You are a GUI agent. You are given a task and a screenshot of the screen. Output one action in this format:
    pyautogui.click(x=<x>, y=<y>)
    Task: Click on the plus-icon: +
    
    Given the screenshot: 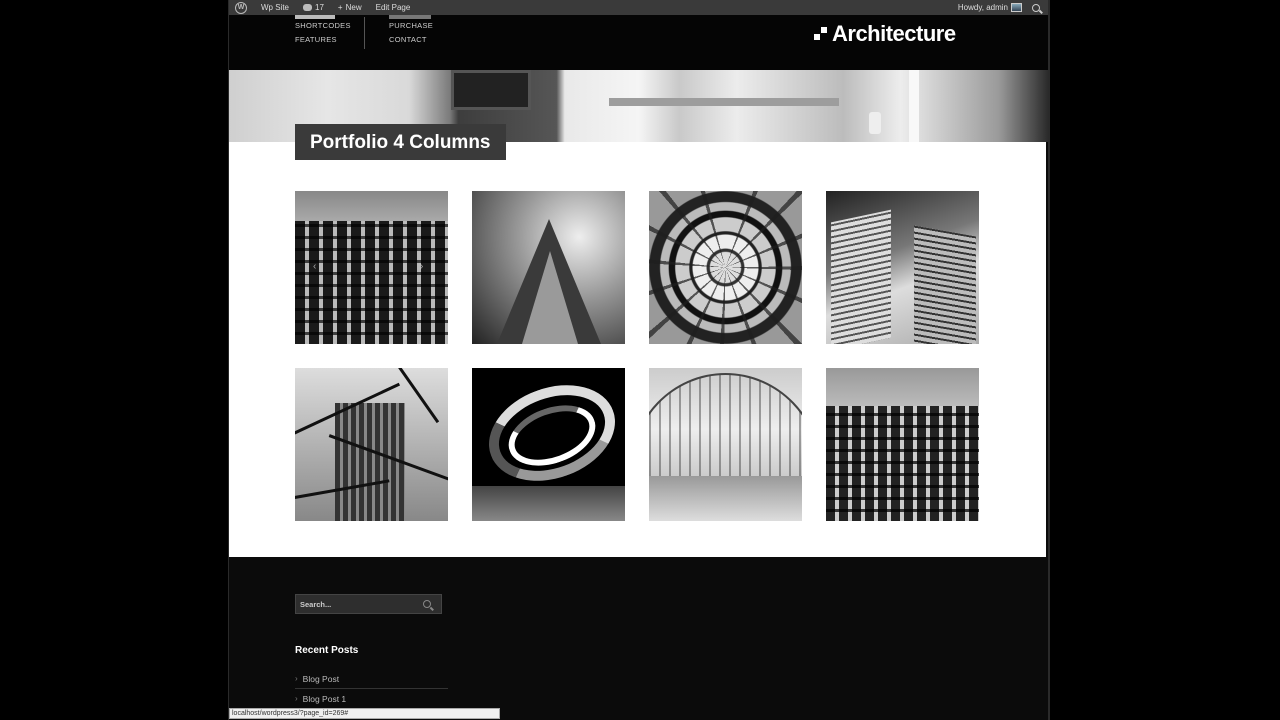 What is the action you would take?
    pyautogui.click(x=340, y=7)
    